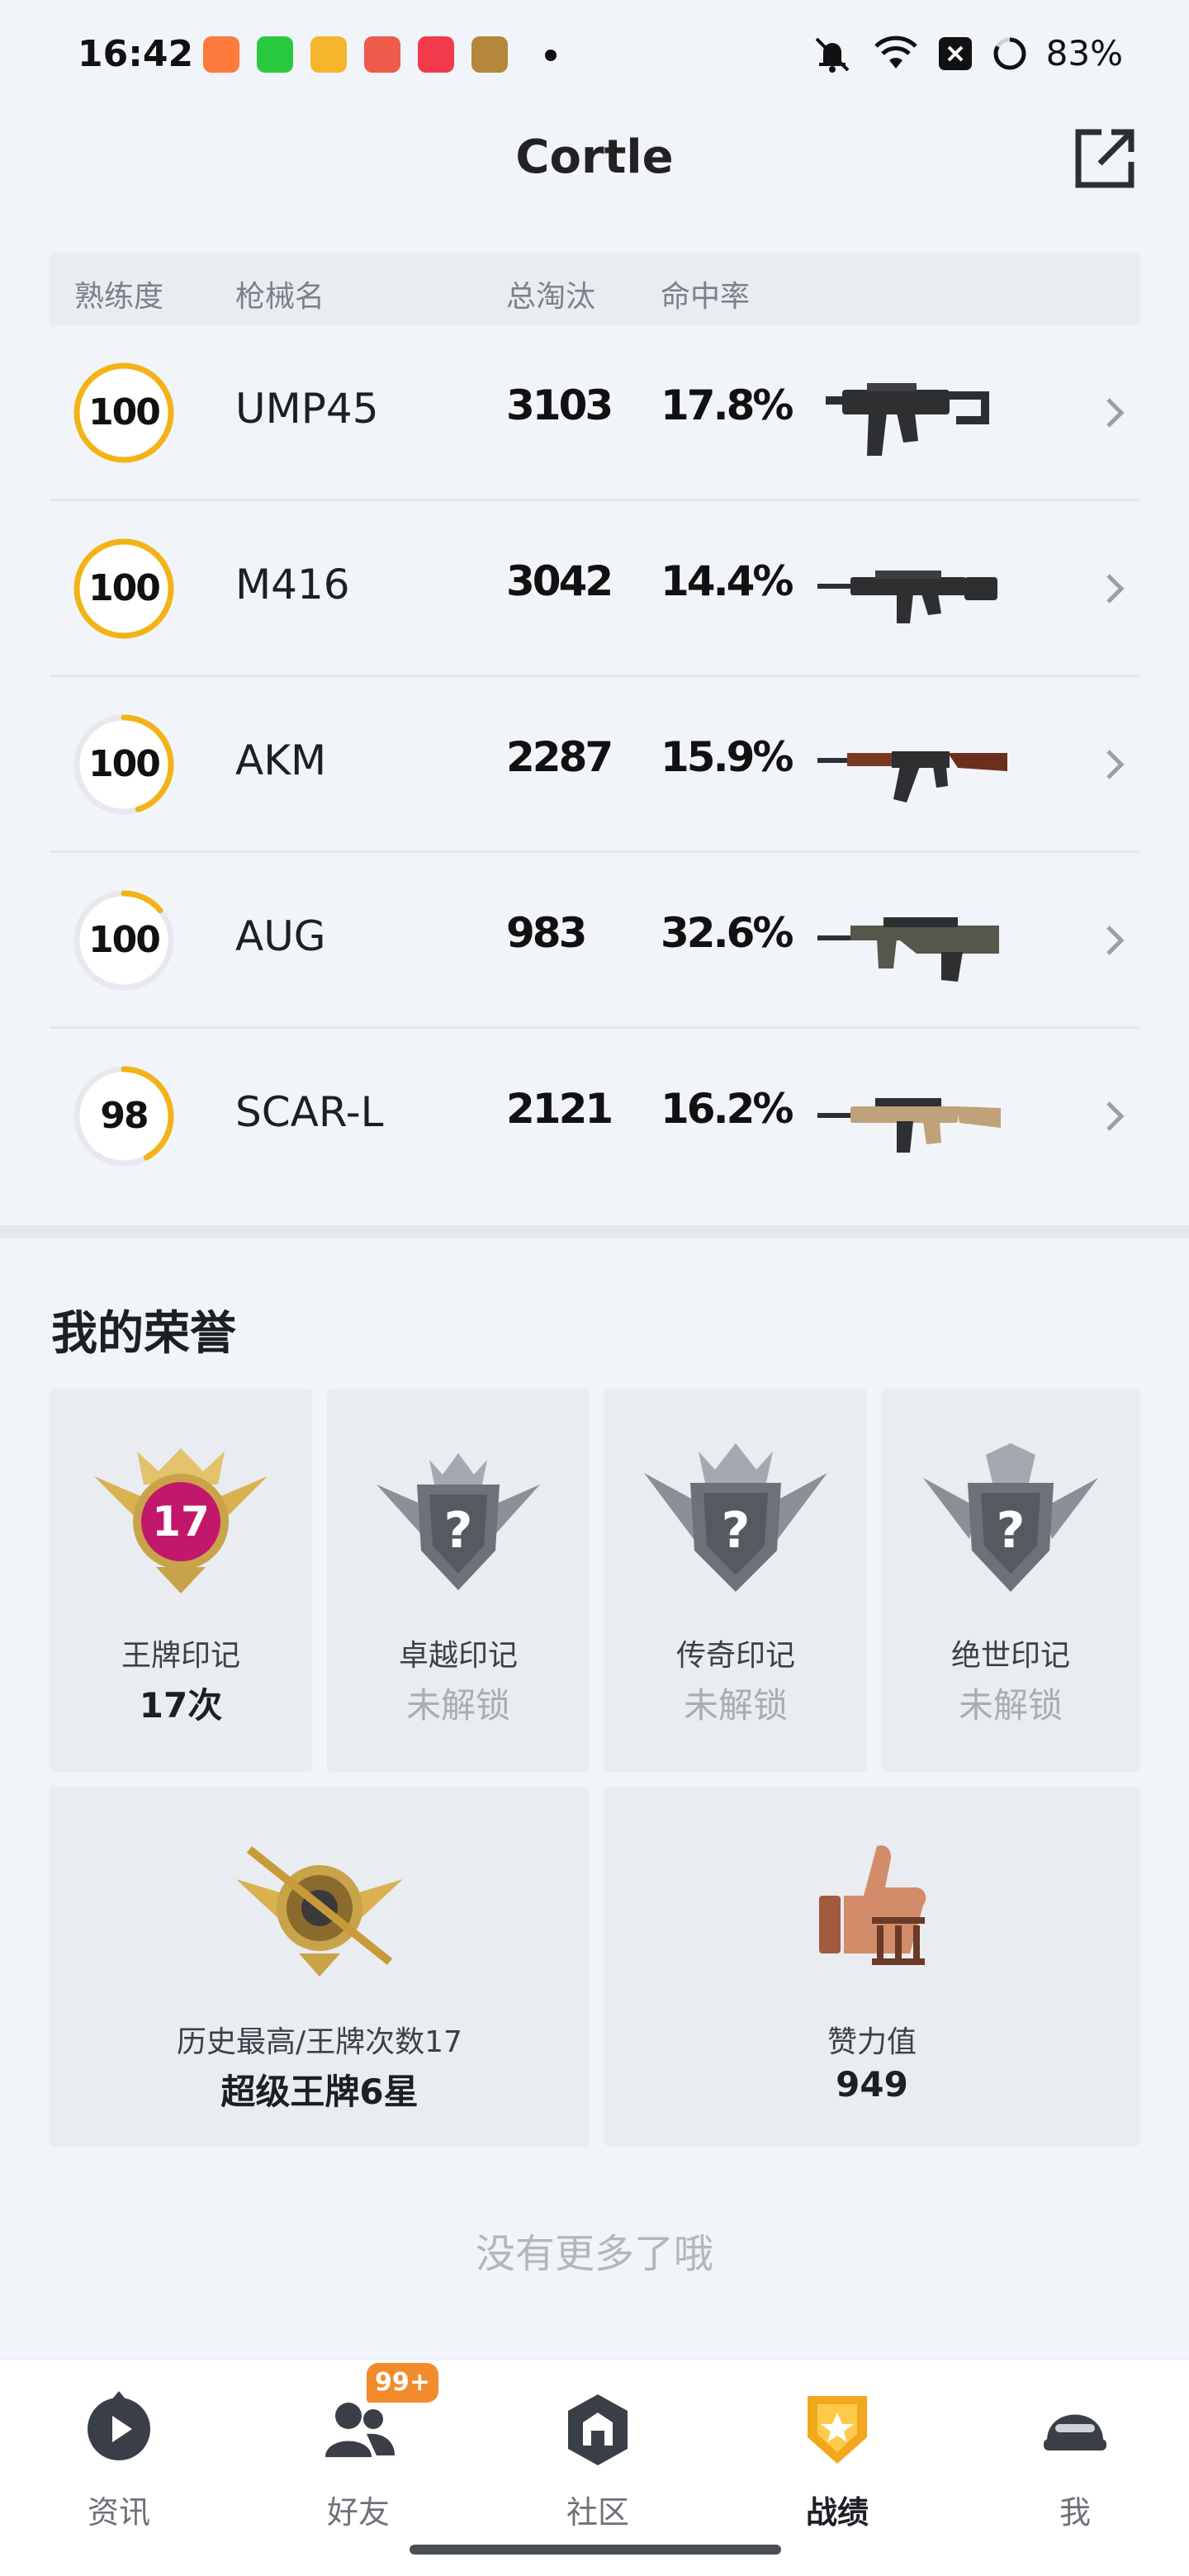  Describe the element at coordinates (358, 2512) in the screenshot. I see `nav-label: 好友` at that location.